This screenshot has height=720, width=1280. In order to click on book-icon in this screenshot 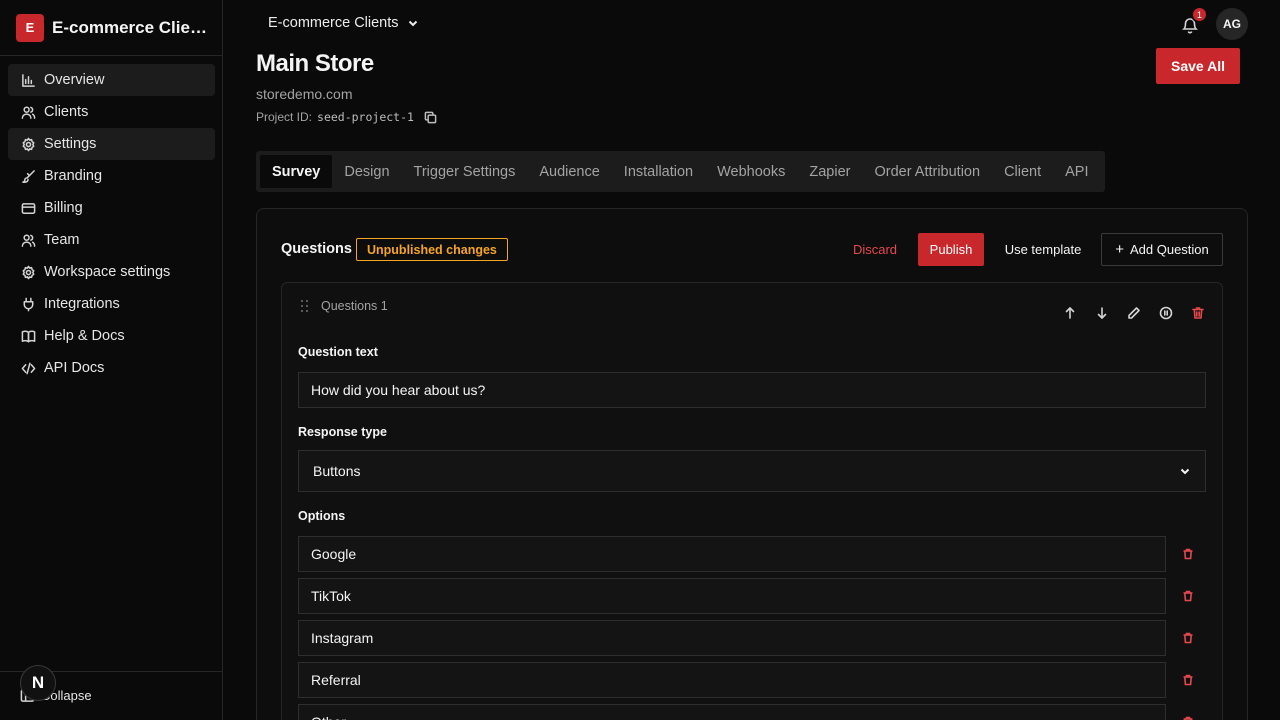, I will do `click(28, 336)`.